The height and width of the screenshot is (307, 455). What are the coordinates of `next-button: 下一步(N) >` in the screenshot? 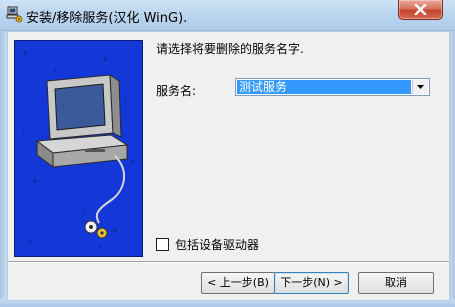 It's located at (311, 283).